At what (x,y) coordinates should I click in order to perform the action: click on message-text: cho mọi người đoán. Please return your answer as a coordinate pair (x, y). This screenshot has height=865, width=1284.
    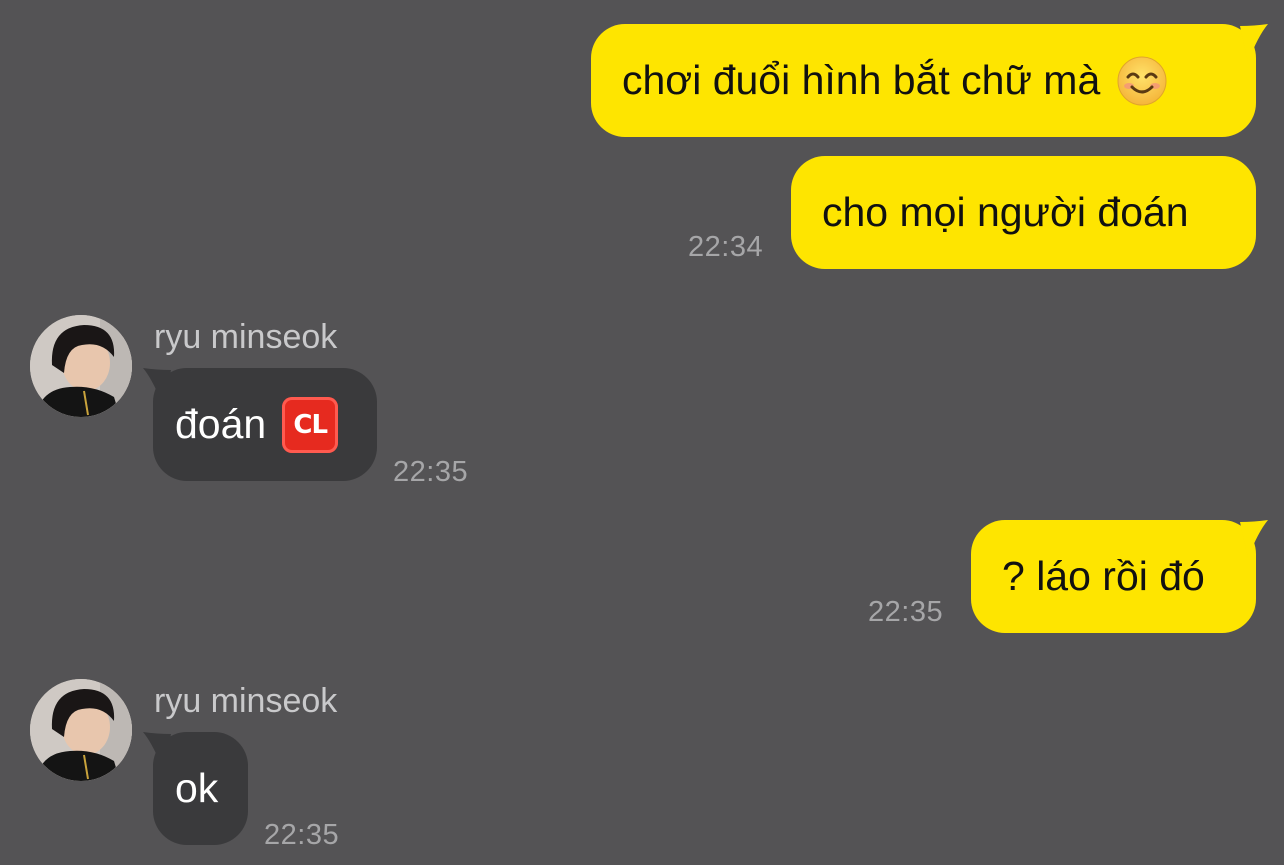
    Looking at the image, I should click on (1005, 212).